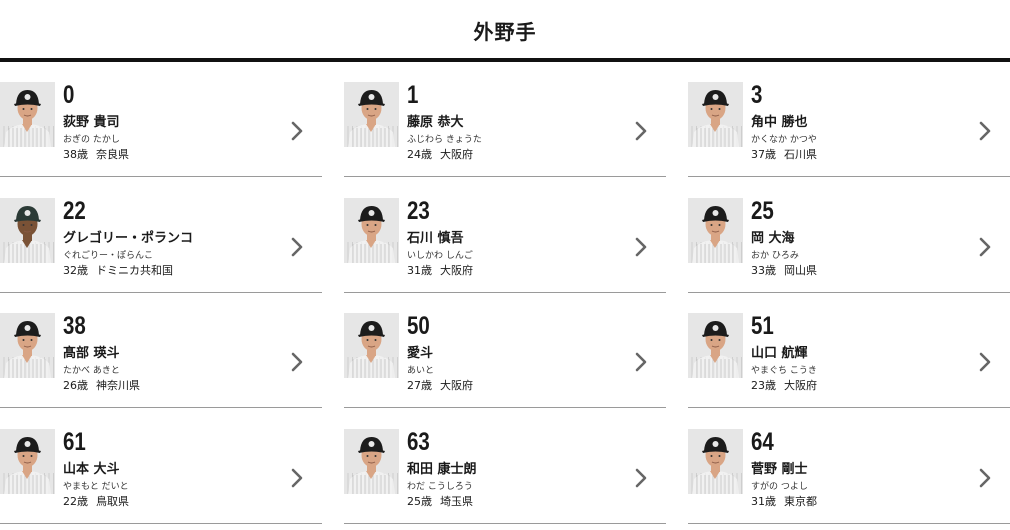  I want to click on player-card: 3 角中 勝也 かくなか かつや 37歳 石川県, so click(849, 119).